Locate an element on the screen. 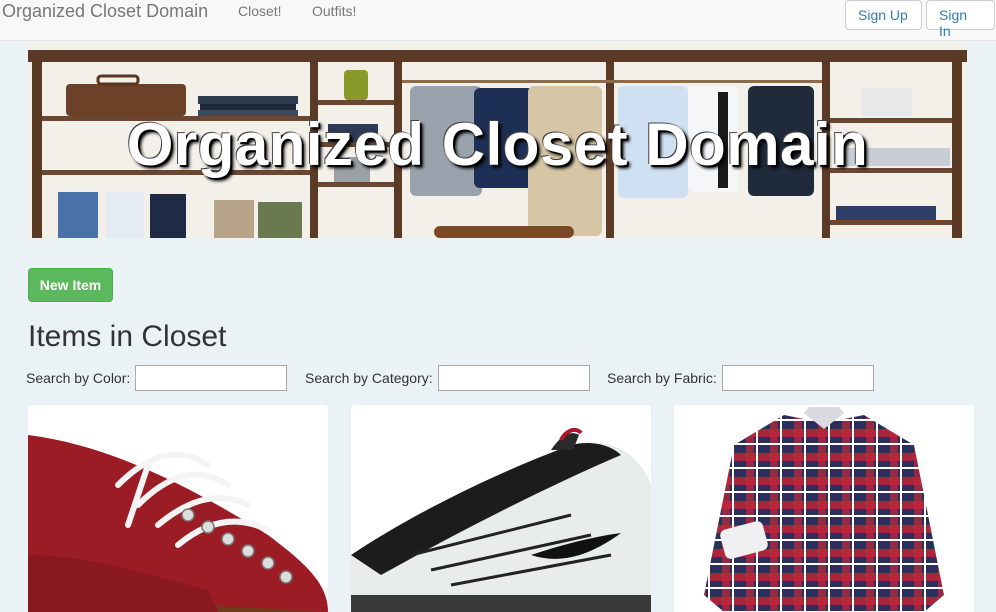 Image resolution: width=996 pixels, height=612 pixels. search-fabric-label: Search by Fabric: is located at coordinates (662, 378).